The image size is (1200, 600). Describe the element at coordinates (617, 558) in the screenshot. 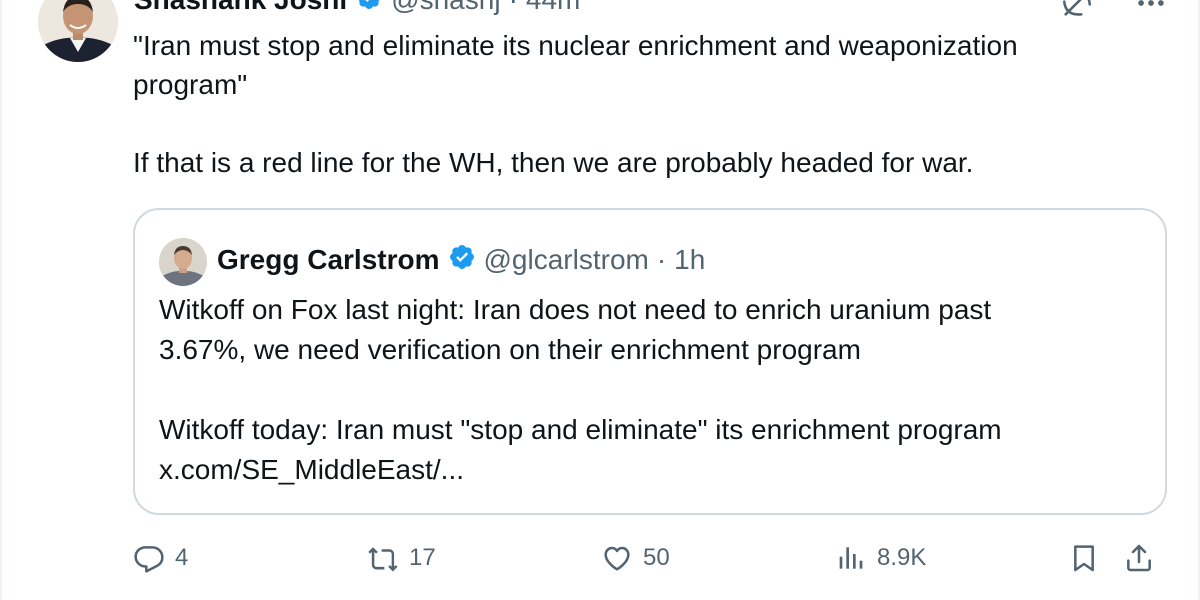

I see `like-icon` at that location.